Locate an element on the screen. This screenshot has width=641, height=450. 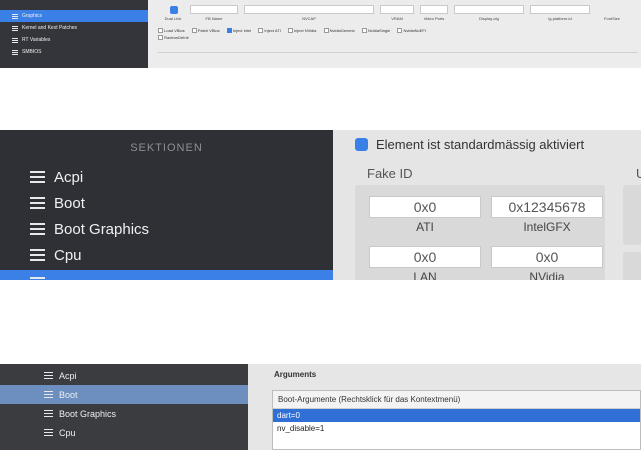
sidebar-item-label: Cpu is located at coordinates (68, 255).